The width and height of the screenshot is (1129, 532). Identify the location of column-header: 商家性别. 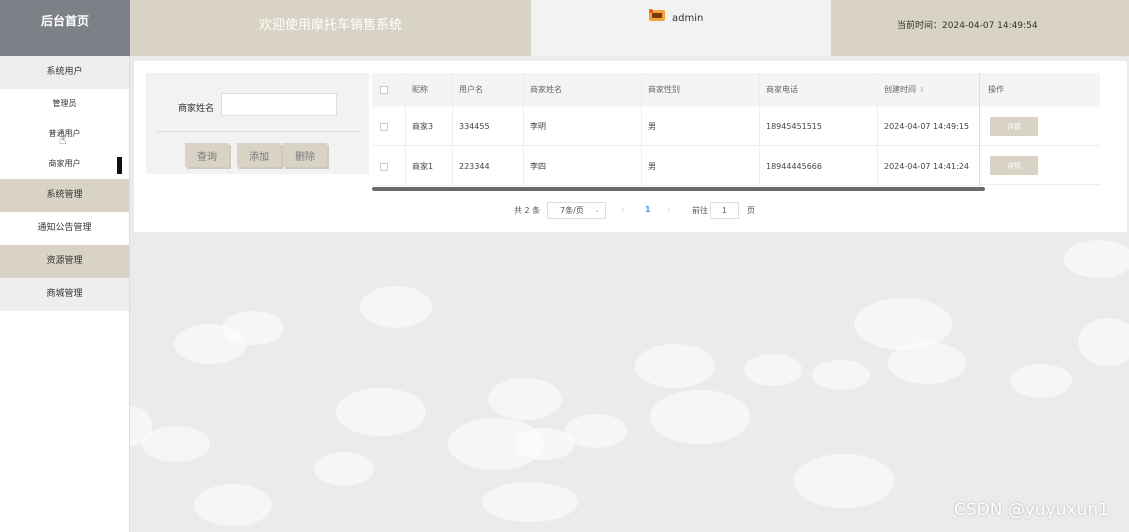
(701, 90).